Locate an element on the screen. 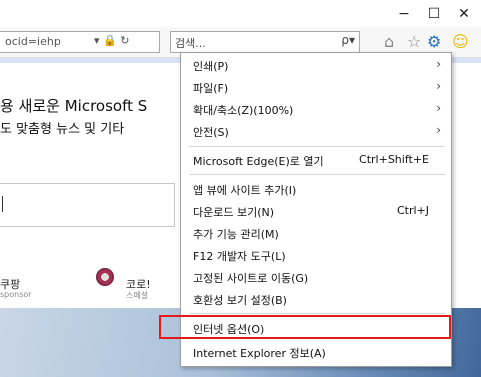  menu-item-print: 인쇄(P) › is located at coordinates (316, 65).